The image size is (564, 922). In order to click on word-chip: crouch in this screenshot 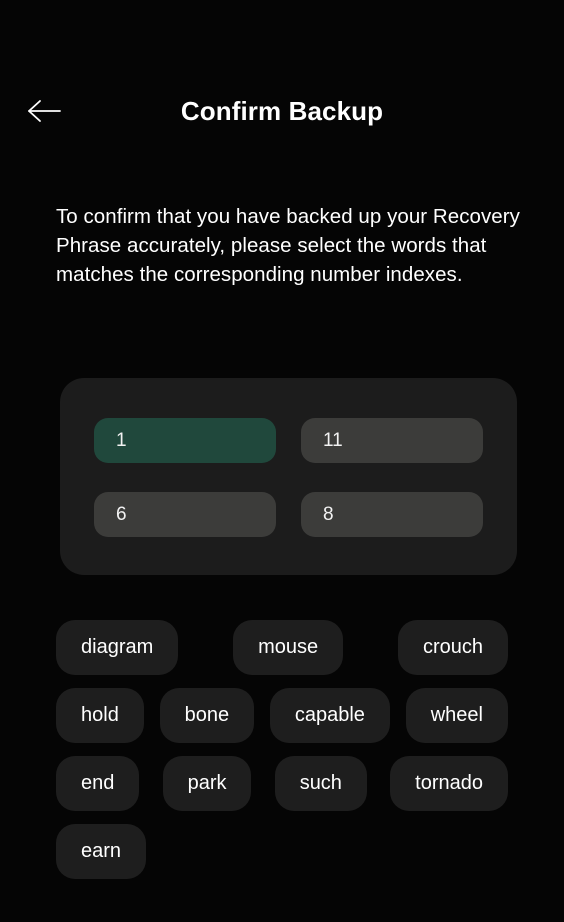, I will do `click(452, 647)`.